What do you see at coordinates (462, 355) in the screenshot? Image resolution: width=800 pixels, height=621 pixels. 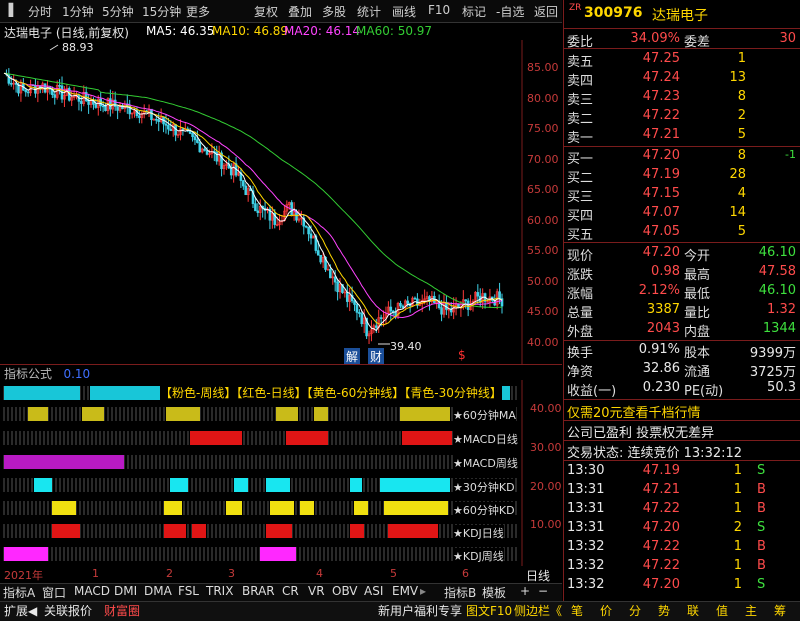 I see `dividend-marker: $` at bounding box center [462, 355].